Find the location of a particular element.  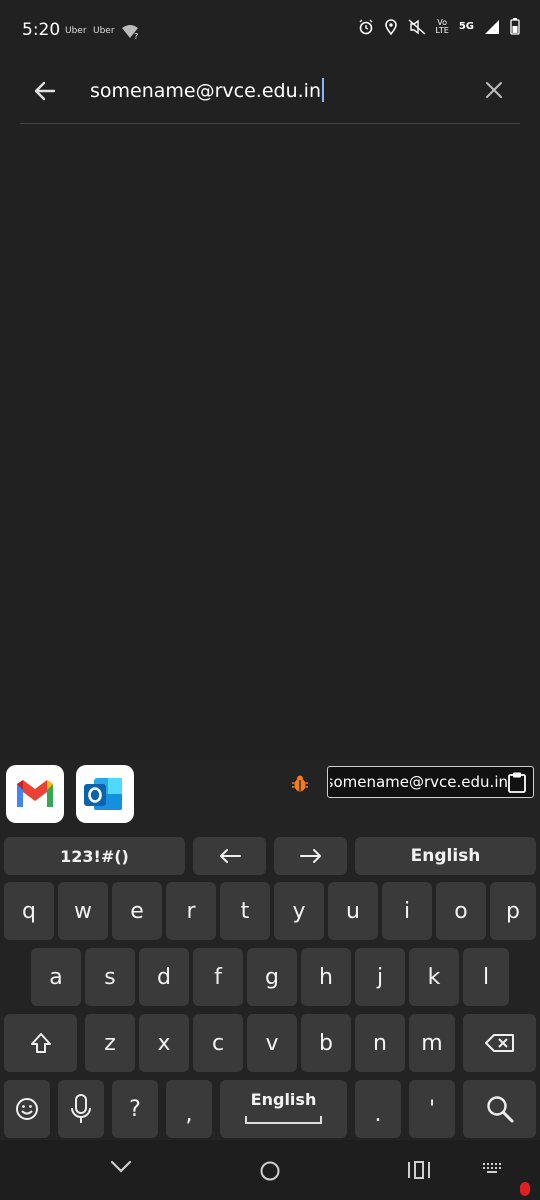

emoji-key is located at coordinates (27, 1109).